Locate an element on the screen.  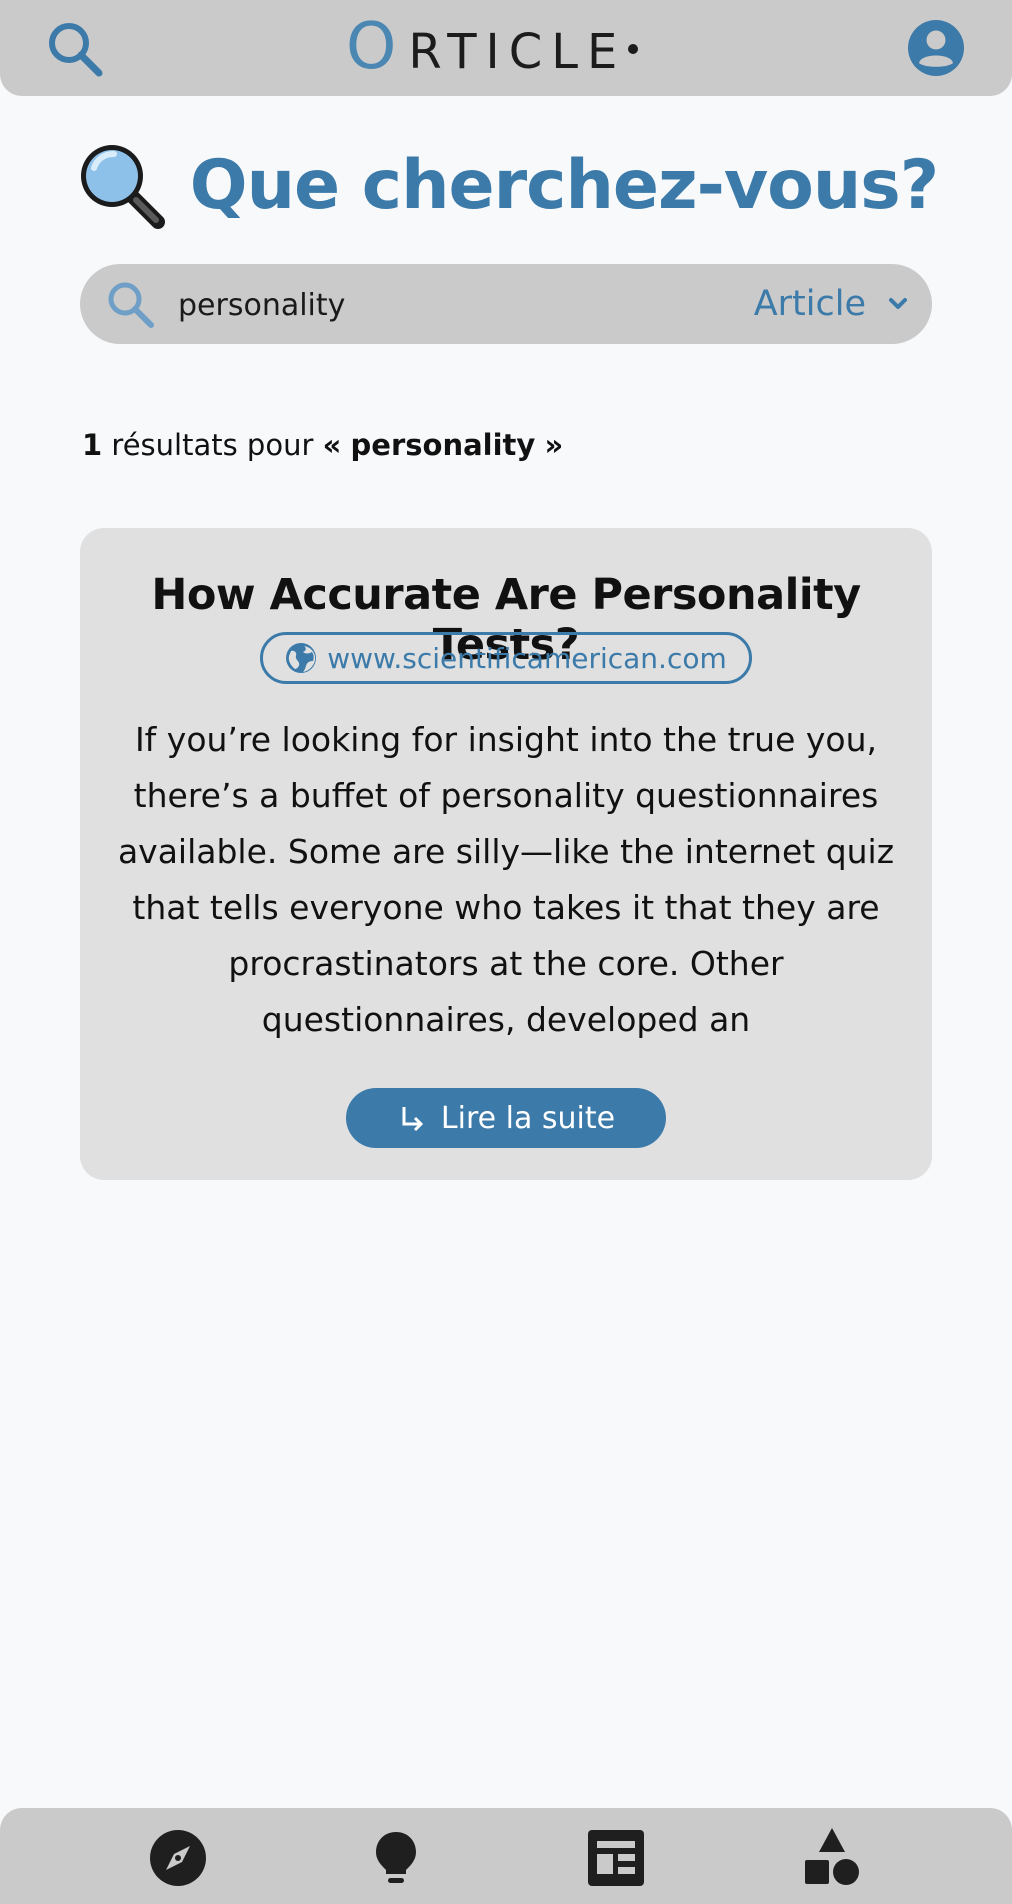
subdirectory-arrow-right-icon is located at coordinates (413, 1119).